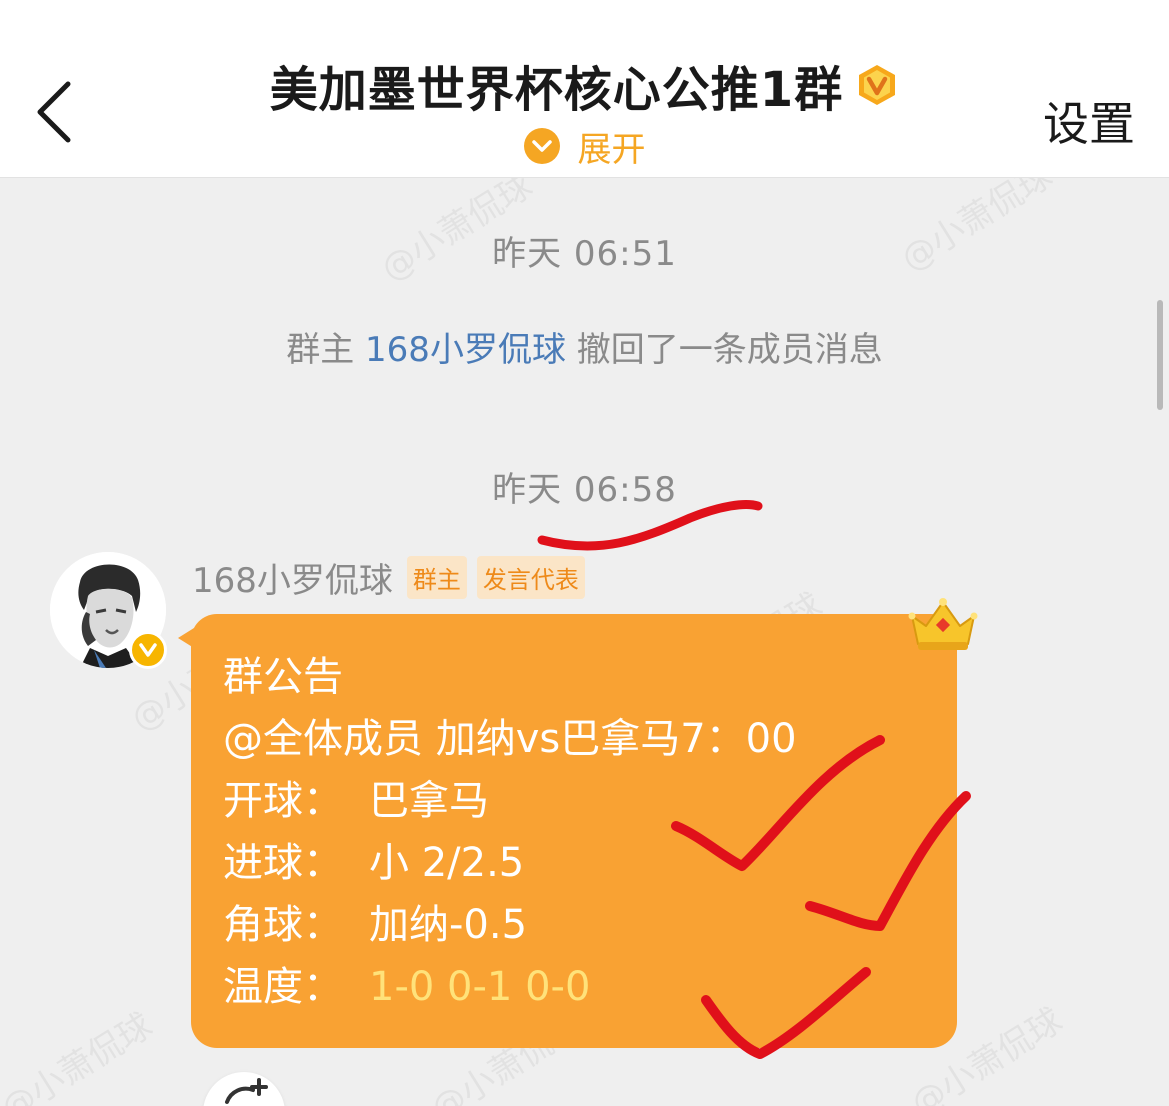  Describe the element at coordinates (292, 577) in the screenshot. I see `sender-name: 168小罗侃球` at that location.